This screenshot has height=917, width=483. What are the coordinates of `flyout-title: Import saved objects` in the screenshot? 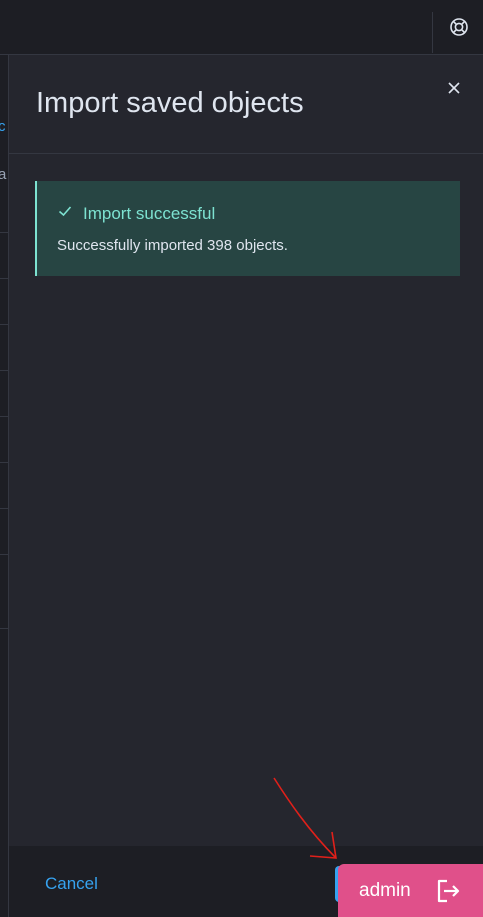 It's located at (170, 103).